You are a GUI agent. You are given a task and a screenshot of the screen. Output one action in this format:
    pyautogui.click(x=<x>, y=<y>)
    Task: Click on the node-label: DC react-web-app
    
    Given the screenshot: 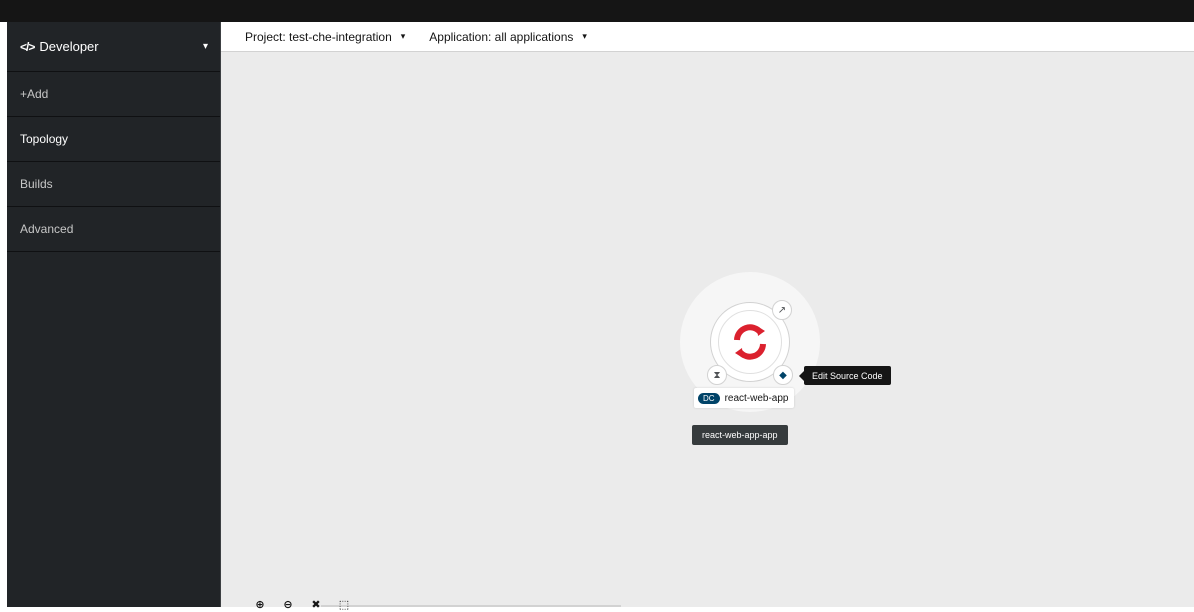 What is the action you would take?
    pyautogui.click(x=744, y=398)
    